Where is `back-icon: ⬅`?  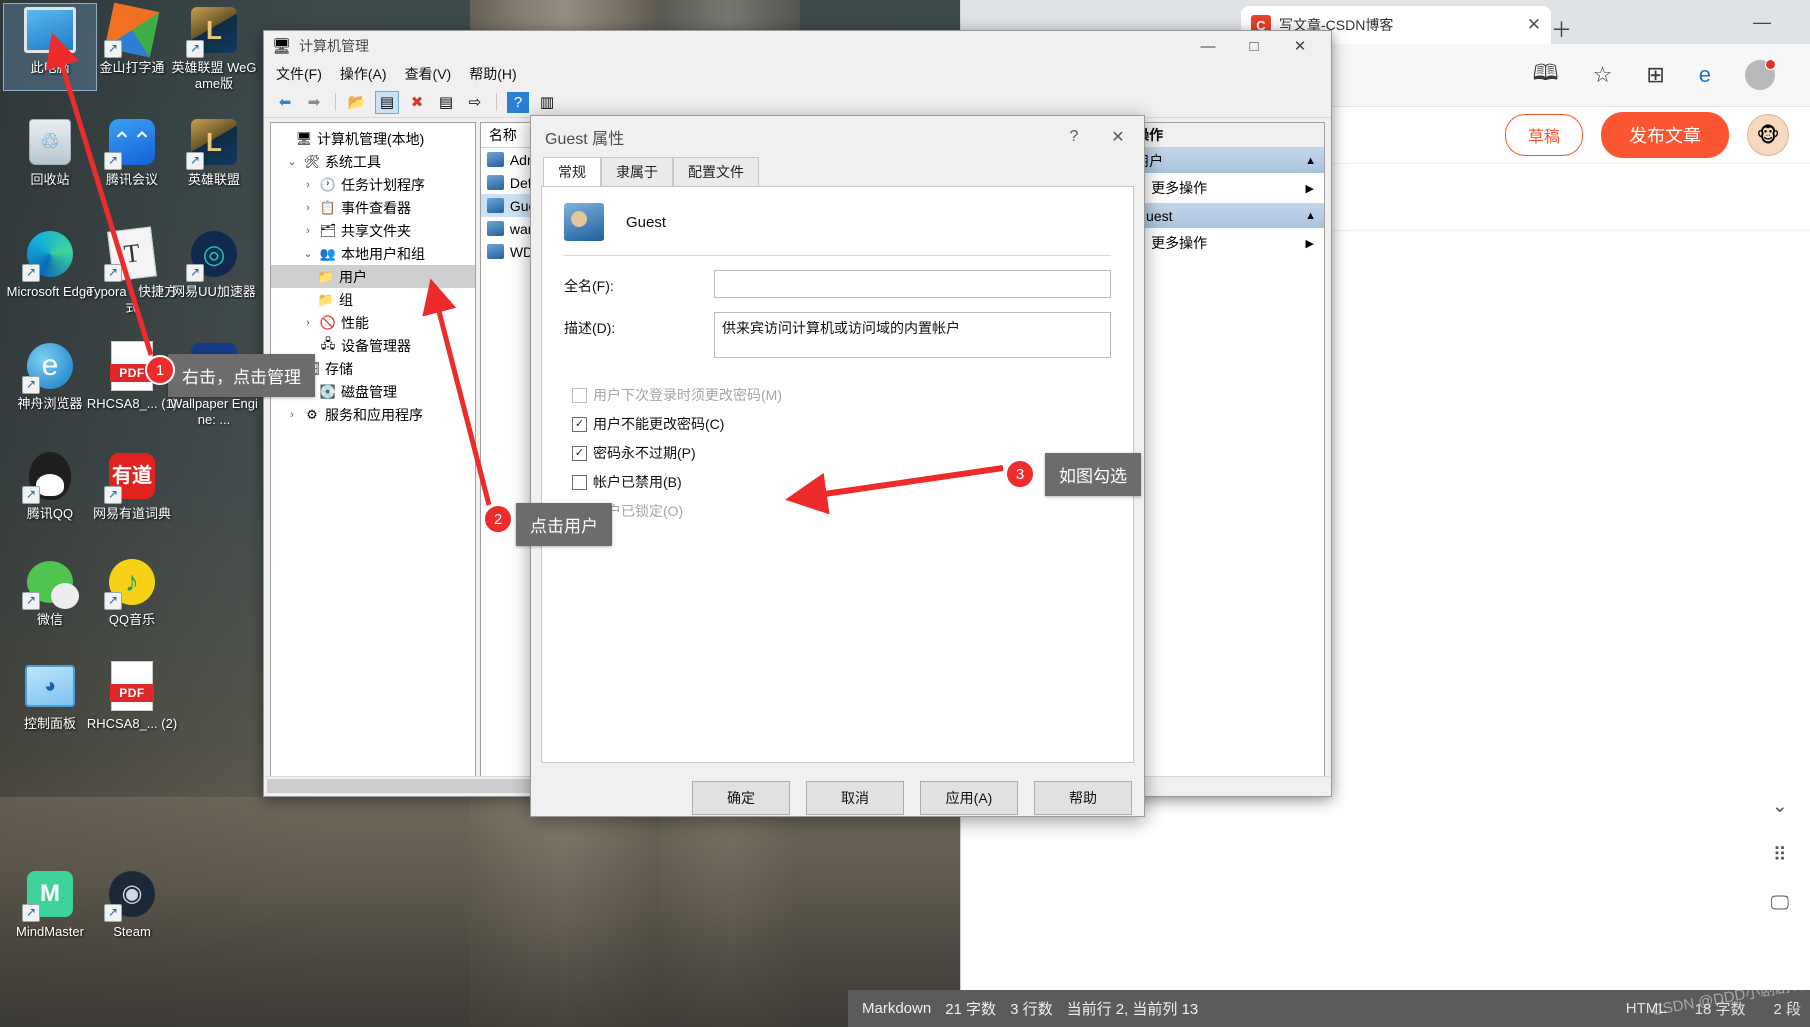
back-icon: ⬅ is located at coordinates (285, 102).